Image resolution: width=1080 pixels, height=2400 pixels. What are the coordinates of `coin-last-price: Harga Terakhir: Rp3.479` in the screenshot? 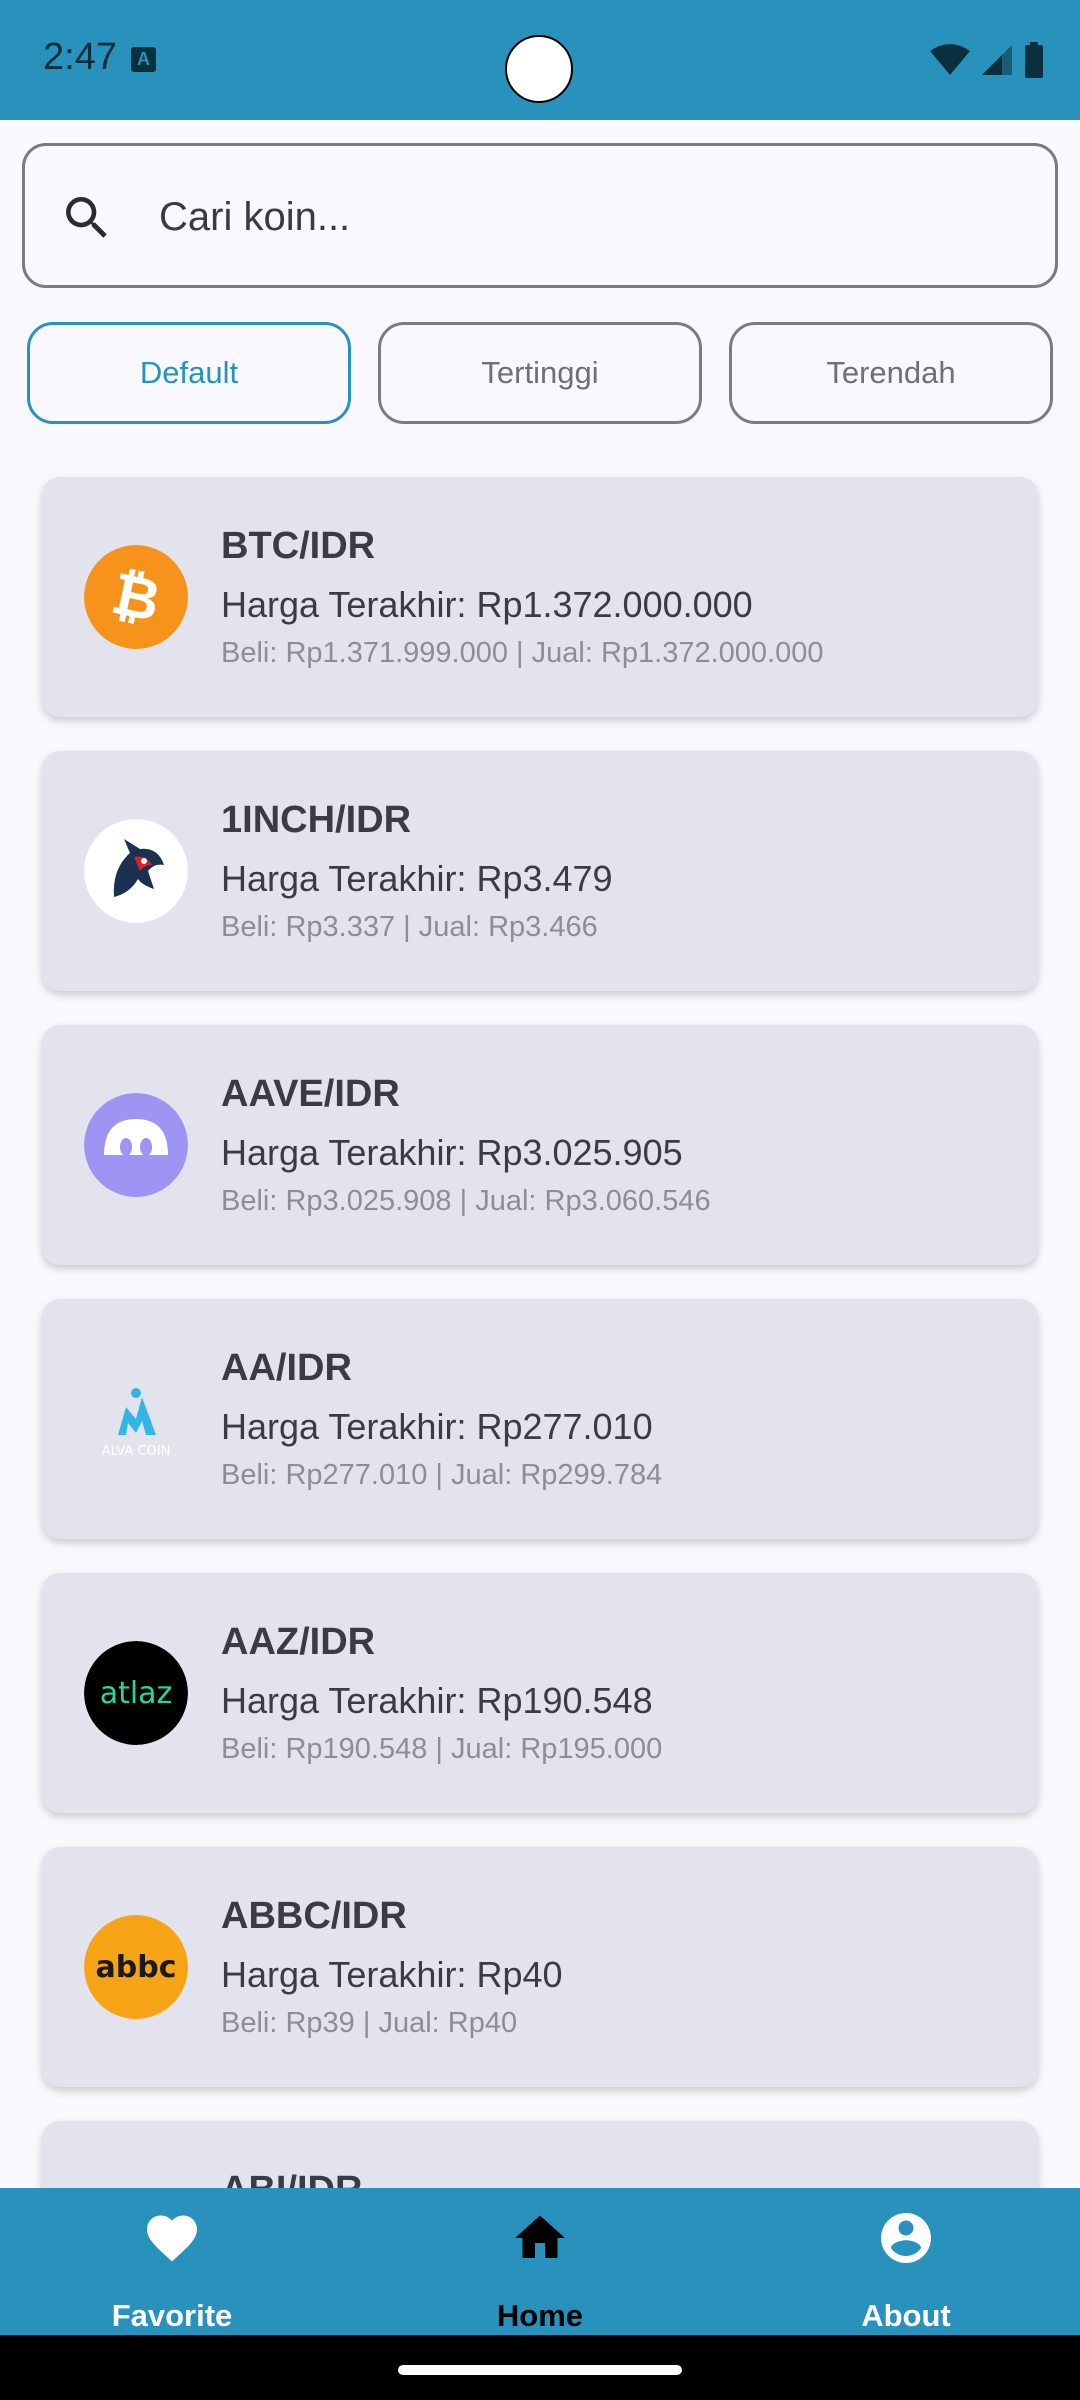 It's located at (417, 878).